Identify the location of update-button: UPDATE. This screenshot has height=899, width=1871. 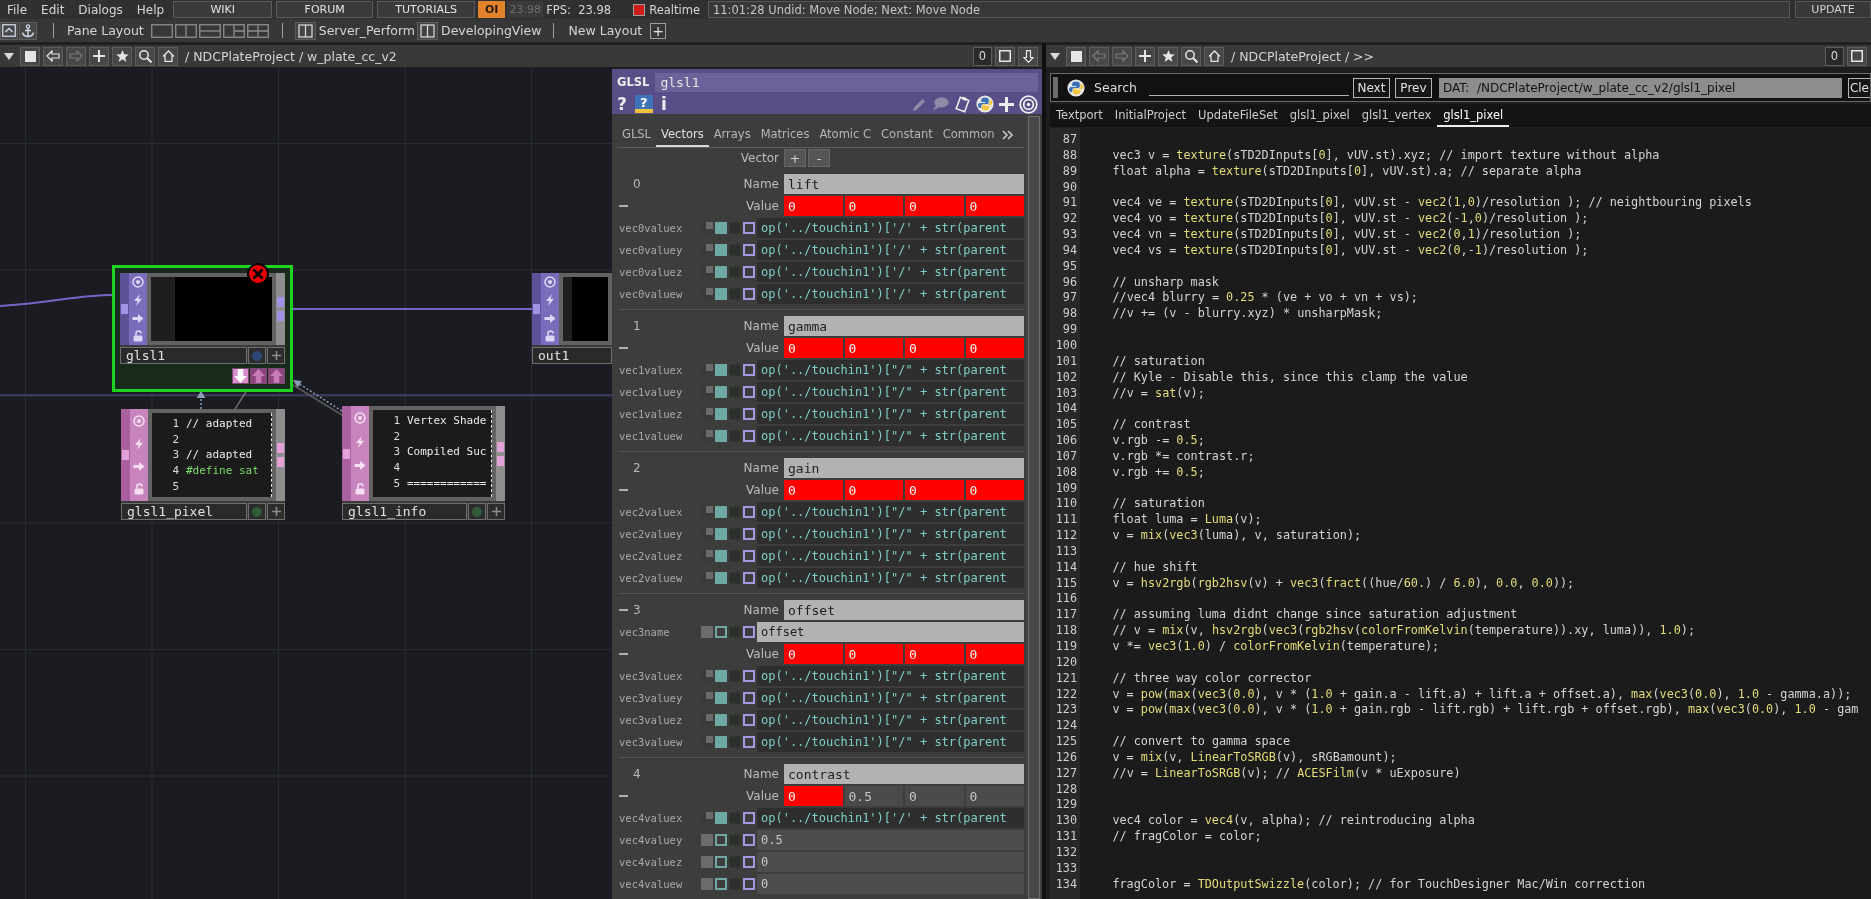
(1833, 9).